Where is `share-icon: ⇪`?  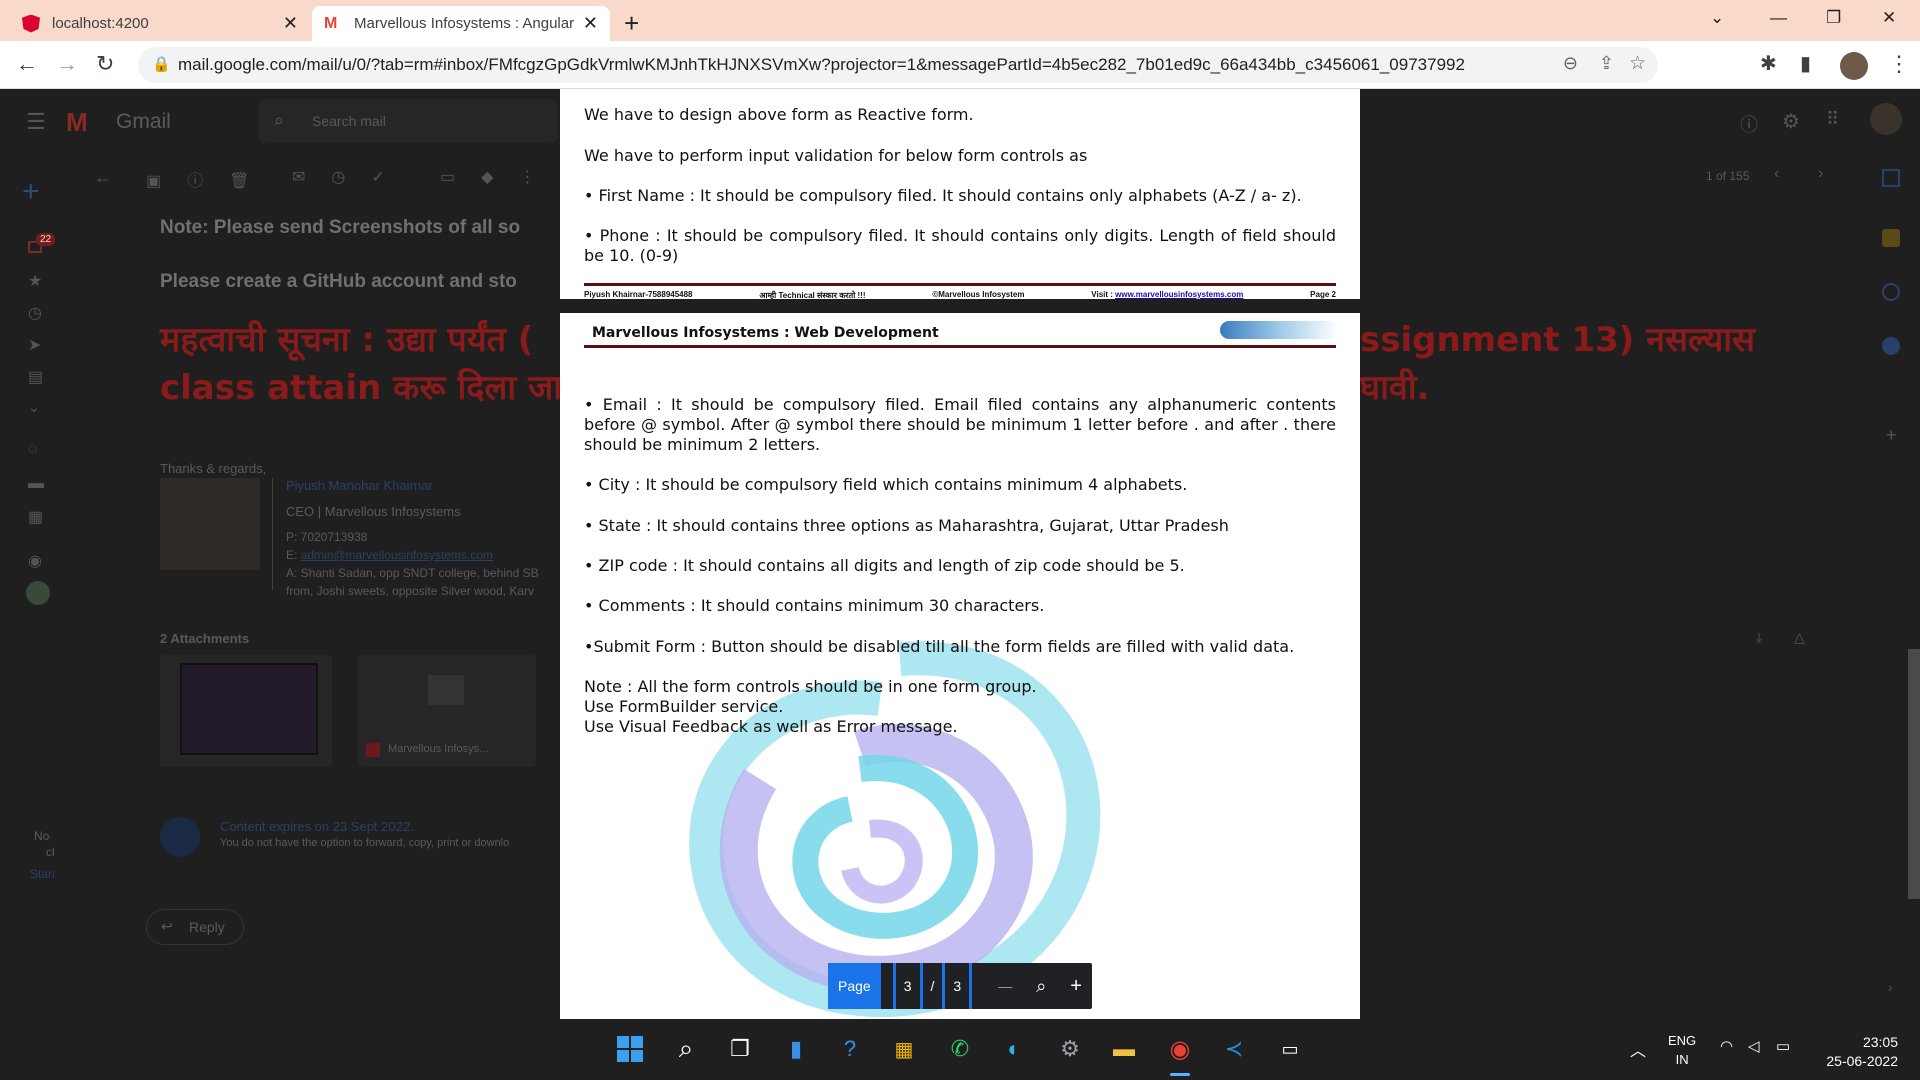
share-icon: ⇪ is located at coordinates (1606, 63).